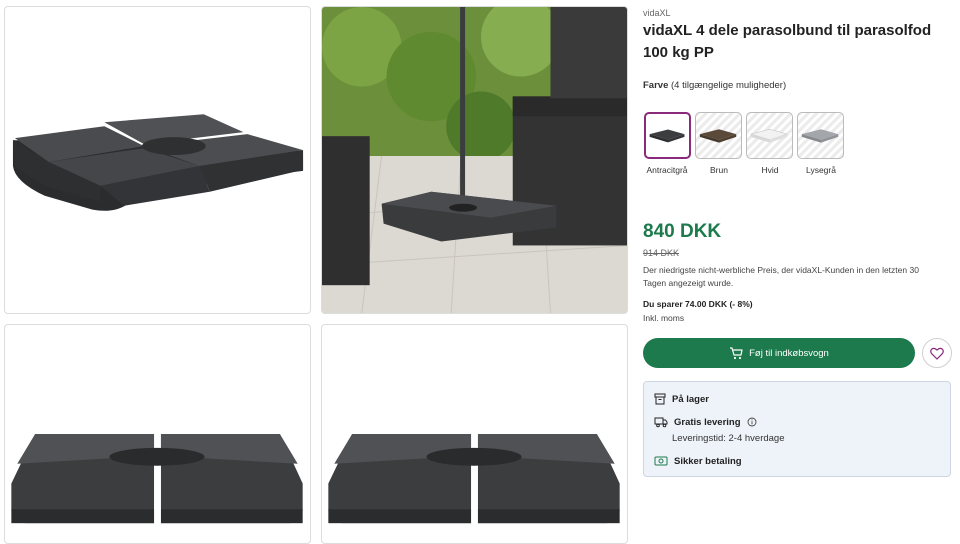 Image resolution: width=960 pixels, height=544 pixels. Describe the element at coordinates (719, 170) in the screenshot. I see `color-option-label: Brun` at that location.